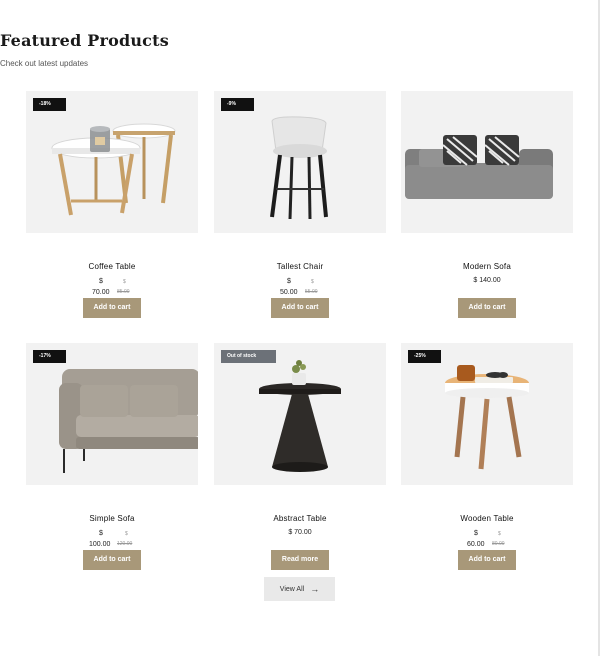  Describe the element at coordinates (49, 356) in the screenshot. I see `discount-badge: -17%` at that location.